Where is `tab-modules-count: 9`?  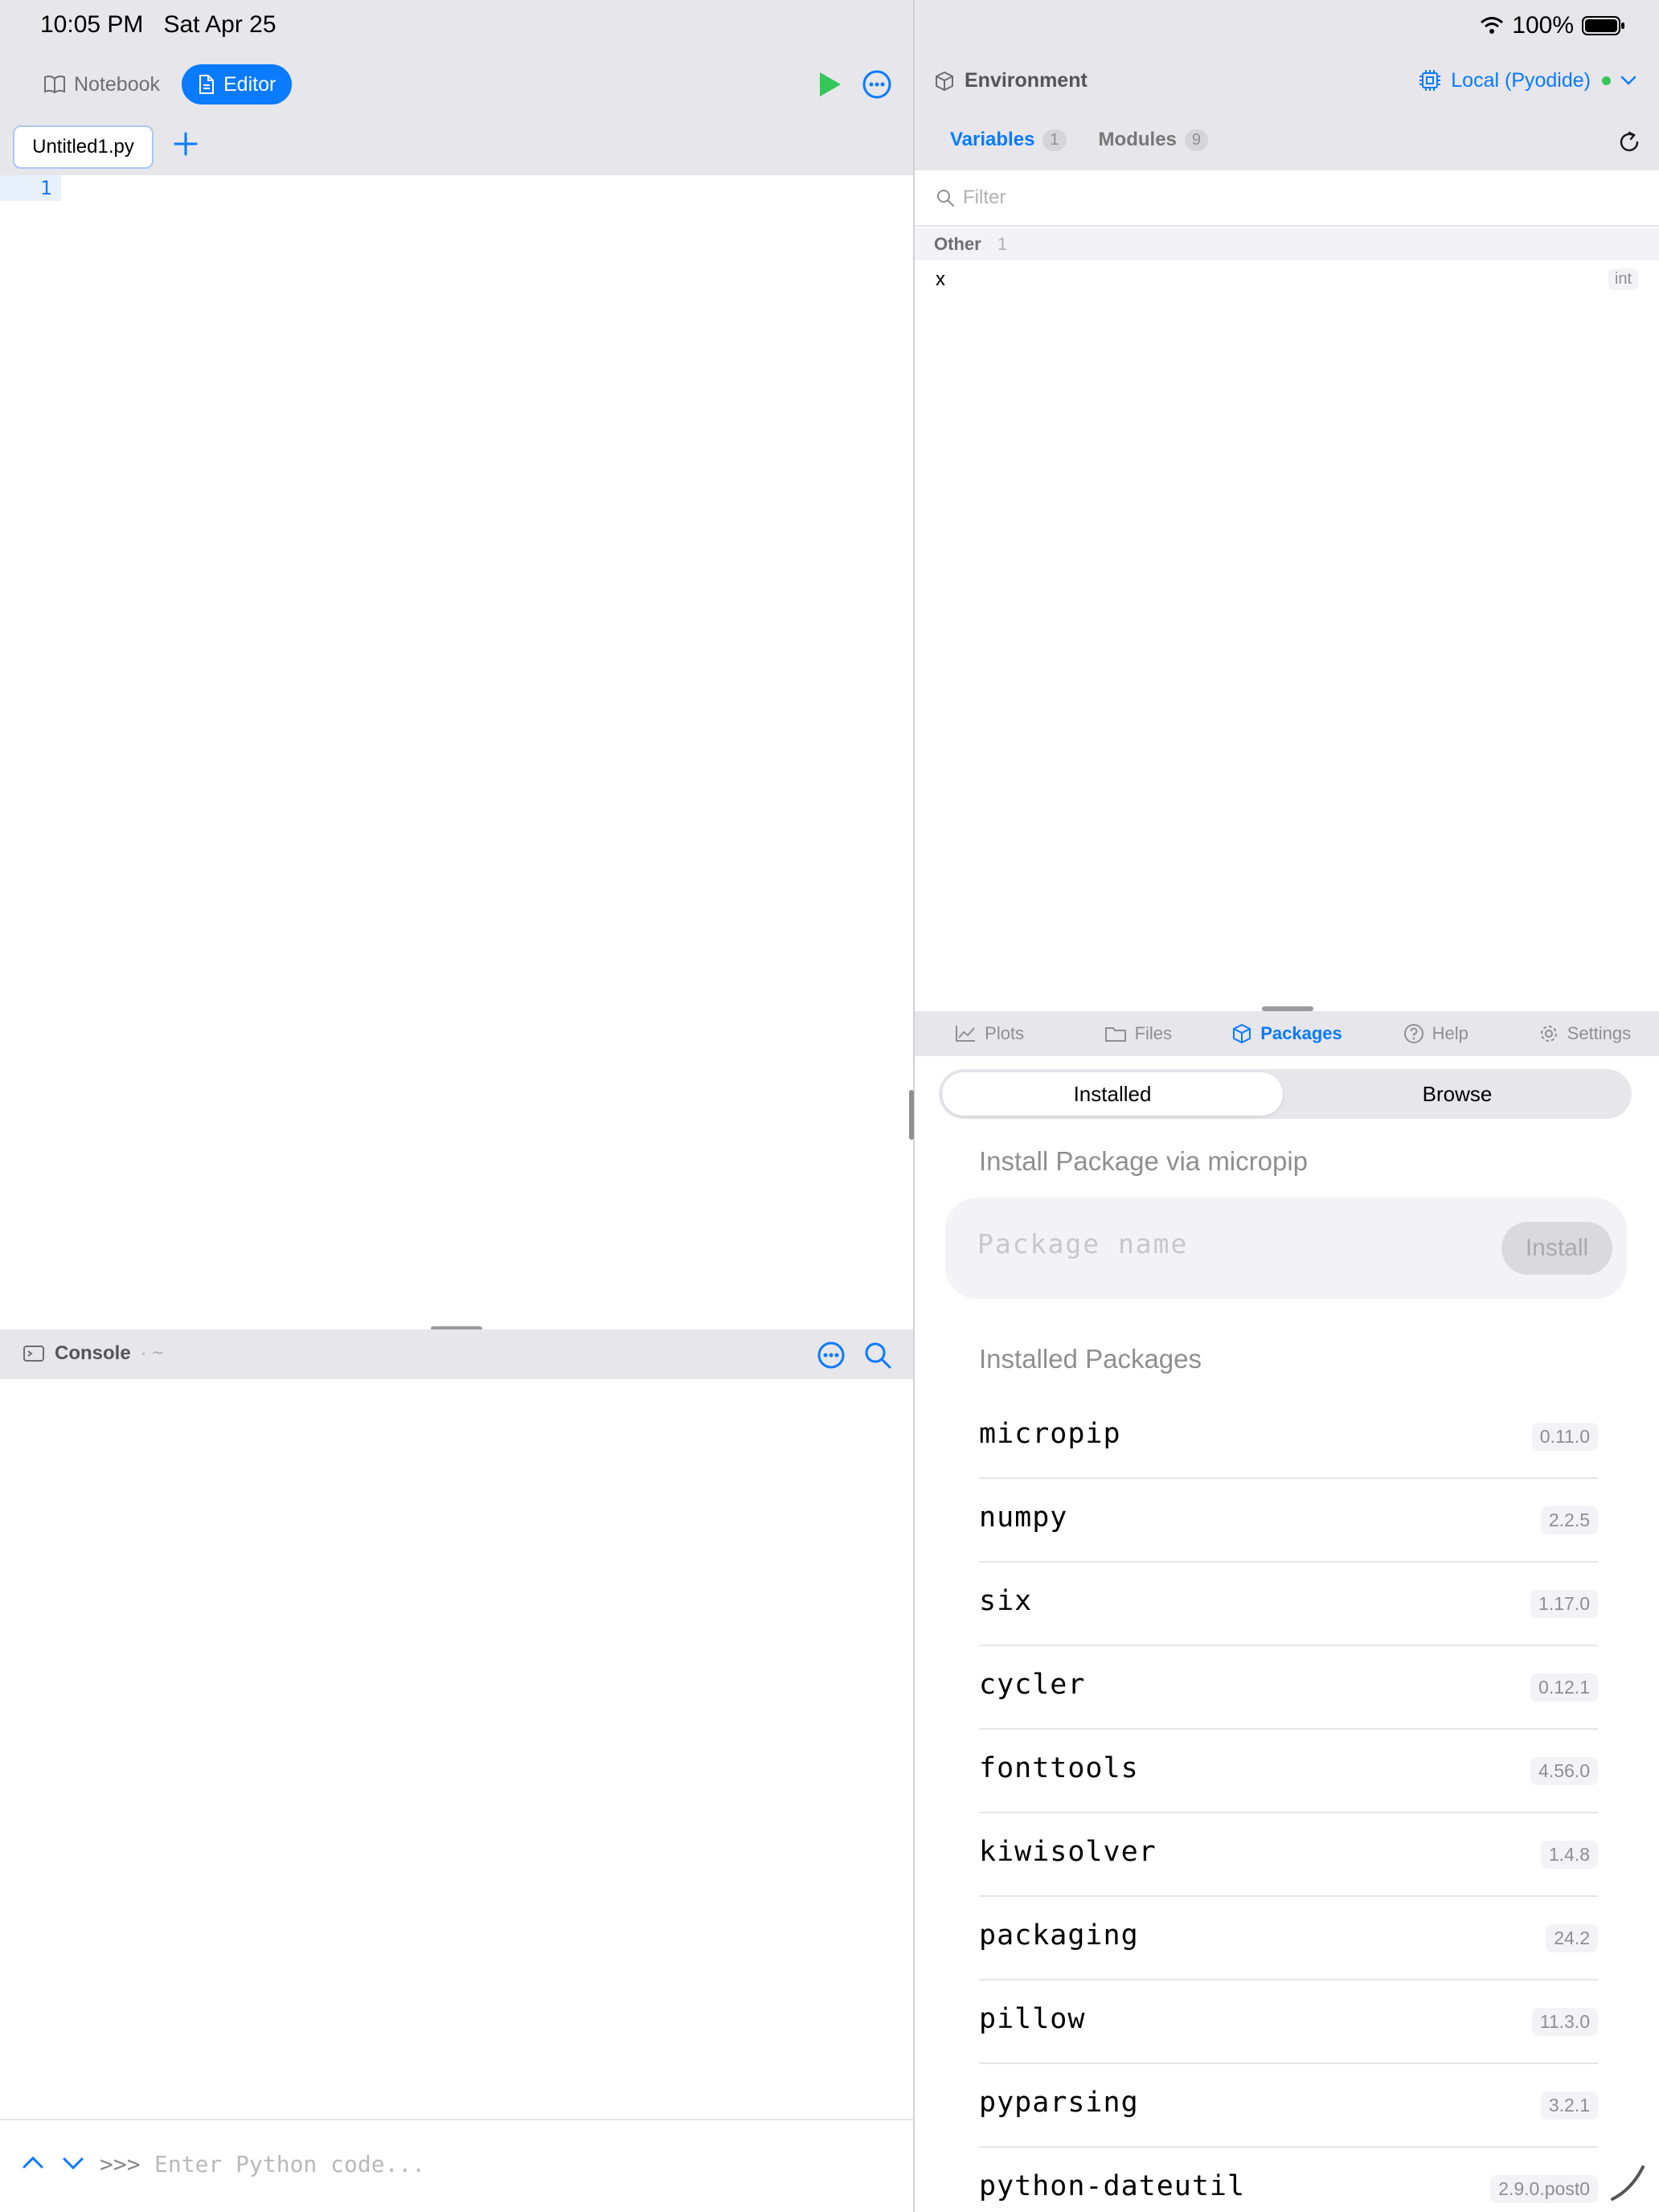
tab-modules-count: 9 is located at coordinates (1196, 140).